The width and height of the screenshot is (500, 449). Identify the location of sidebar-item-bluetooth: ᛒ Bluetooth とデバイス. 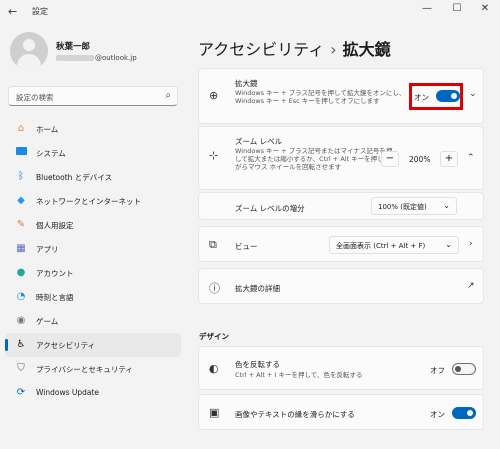
(93, 177).